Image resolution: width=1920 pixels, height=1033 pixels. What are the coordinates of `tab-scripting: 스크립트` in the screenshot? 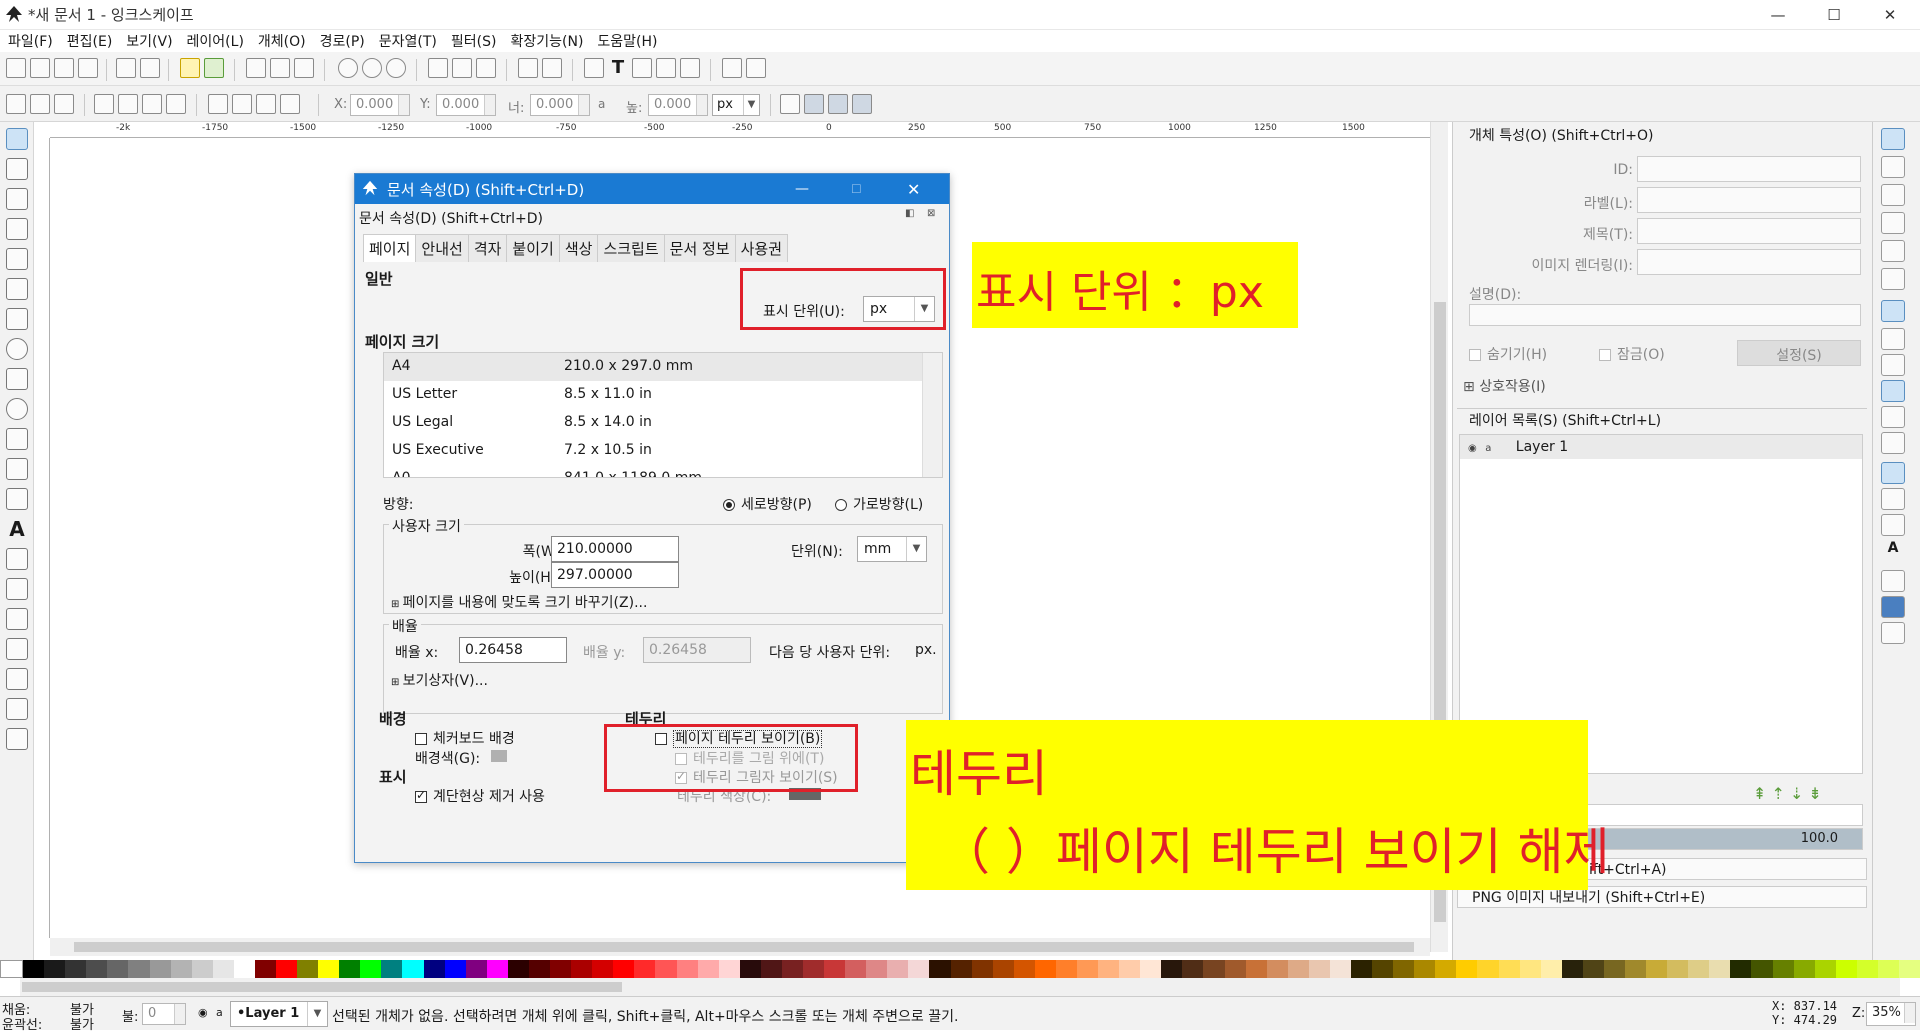 It's located at (631, 248).